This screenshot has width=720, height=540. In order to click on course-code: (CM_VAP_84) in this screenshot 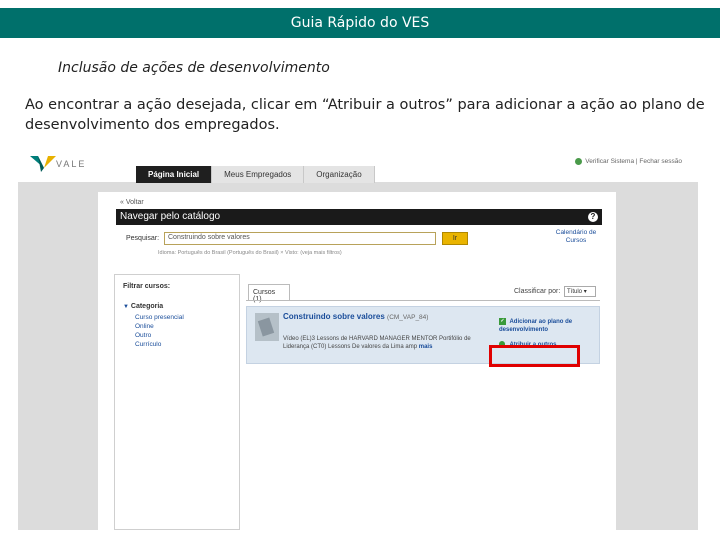, I will do `click(408, 317)`.